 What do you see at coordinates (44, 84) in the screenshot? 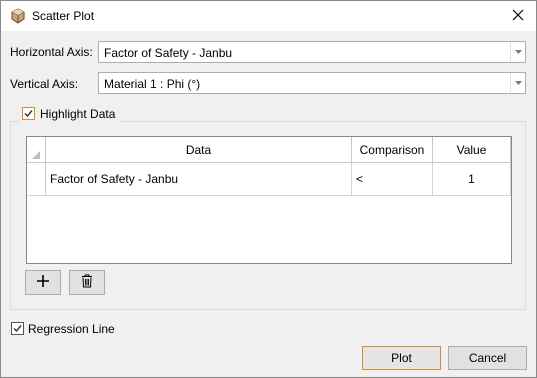
I see `vertical-axis-label: Vertical Axis:` at bounding box center [44, 84].